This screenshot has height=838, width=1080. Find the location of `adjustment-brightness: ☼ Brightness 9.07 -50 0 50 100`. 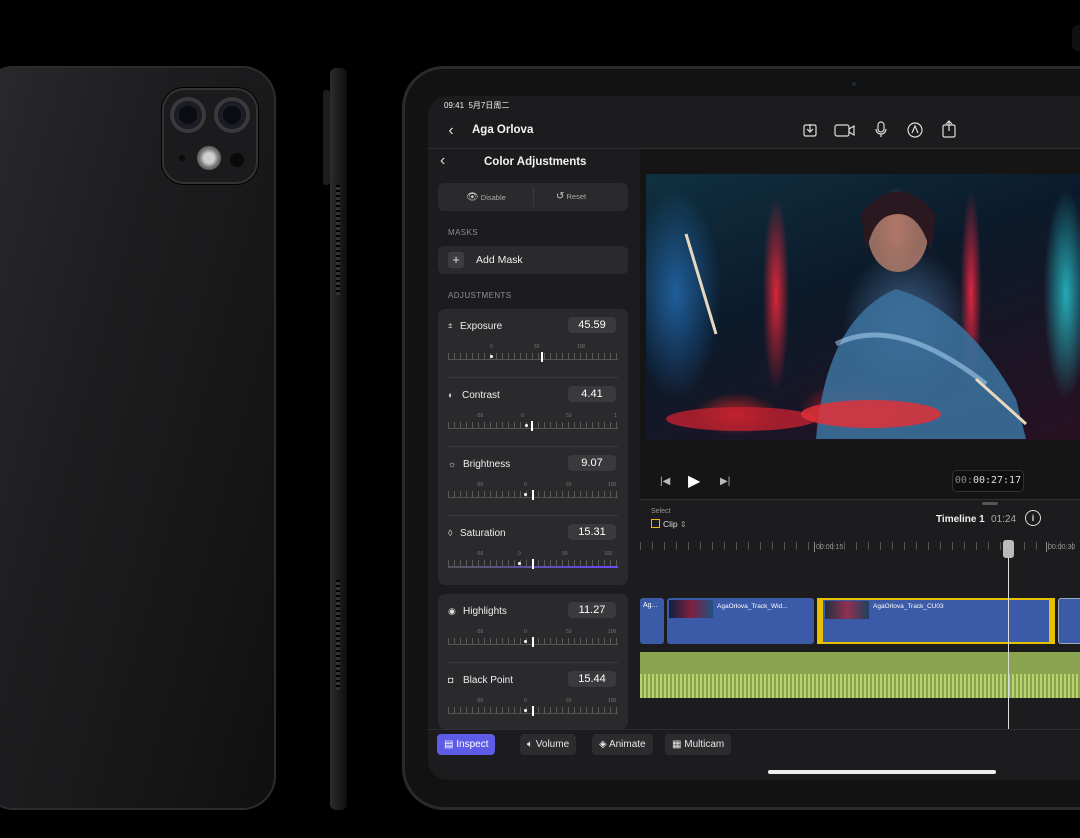

adjustment-brightness: ☼ Brightness 9.07 -50 0 50 100 is located at coordinates (533, 481).